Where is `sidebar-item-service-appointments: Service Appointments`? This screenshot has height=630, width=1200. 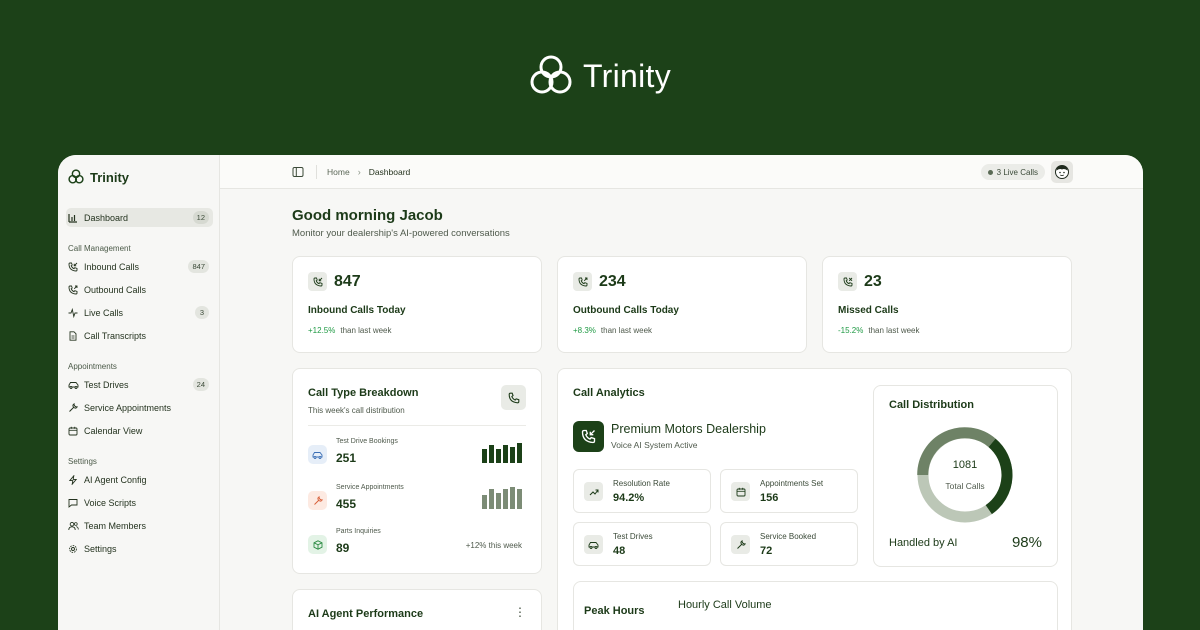
sidebar-item-service-appointments: Service Appointments is located at coordinates (139, 407).